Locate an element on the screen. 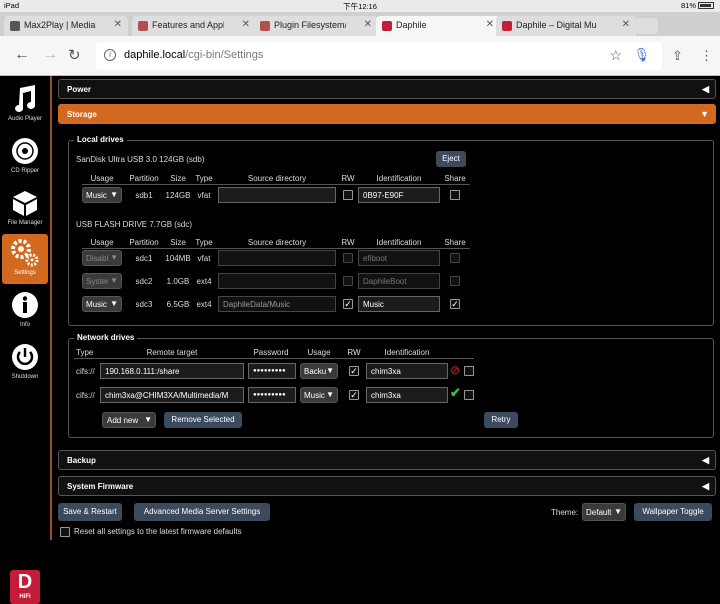  browser-tab-1: Max2Play | Media S ✕ is located at coordinates (66, 26).